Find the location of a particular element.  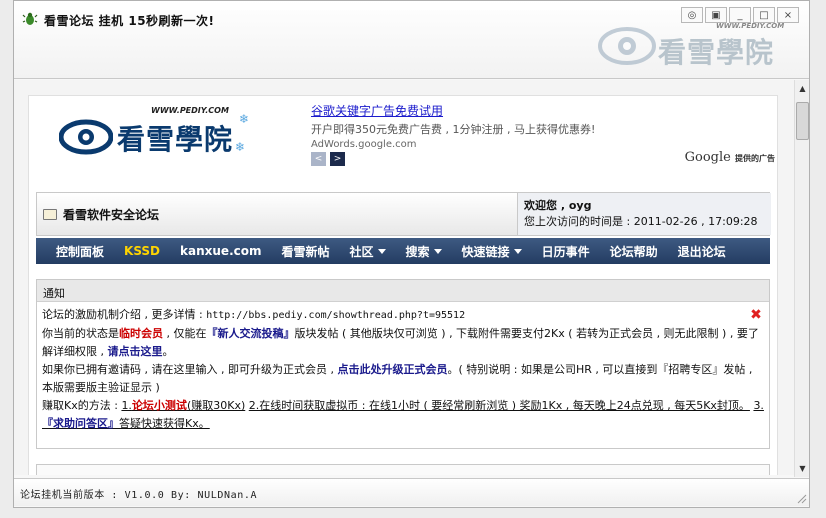

ad-description: 开户即得350元免费广告费 , 1分钟注册 , 马上获得优惠券! is located at coordinates (453, 129).